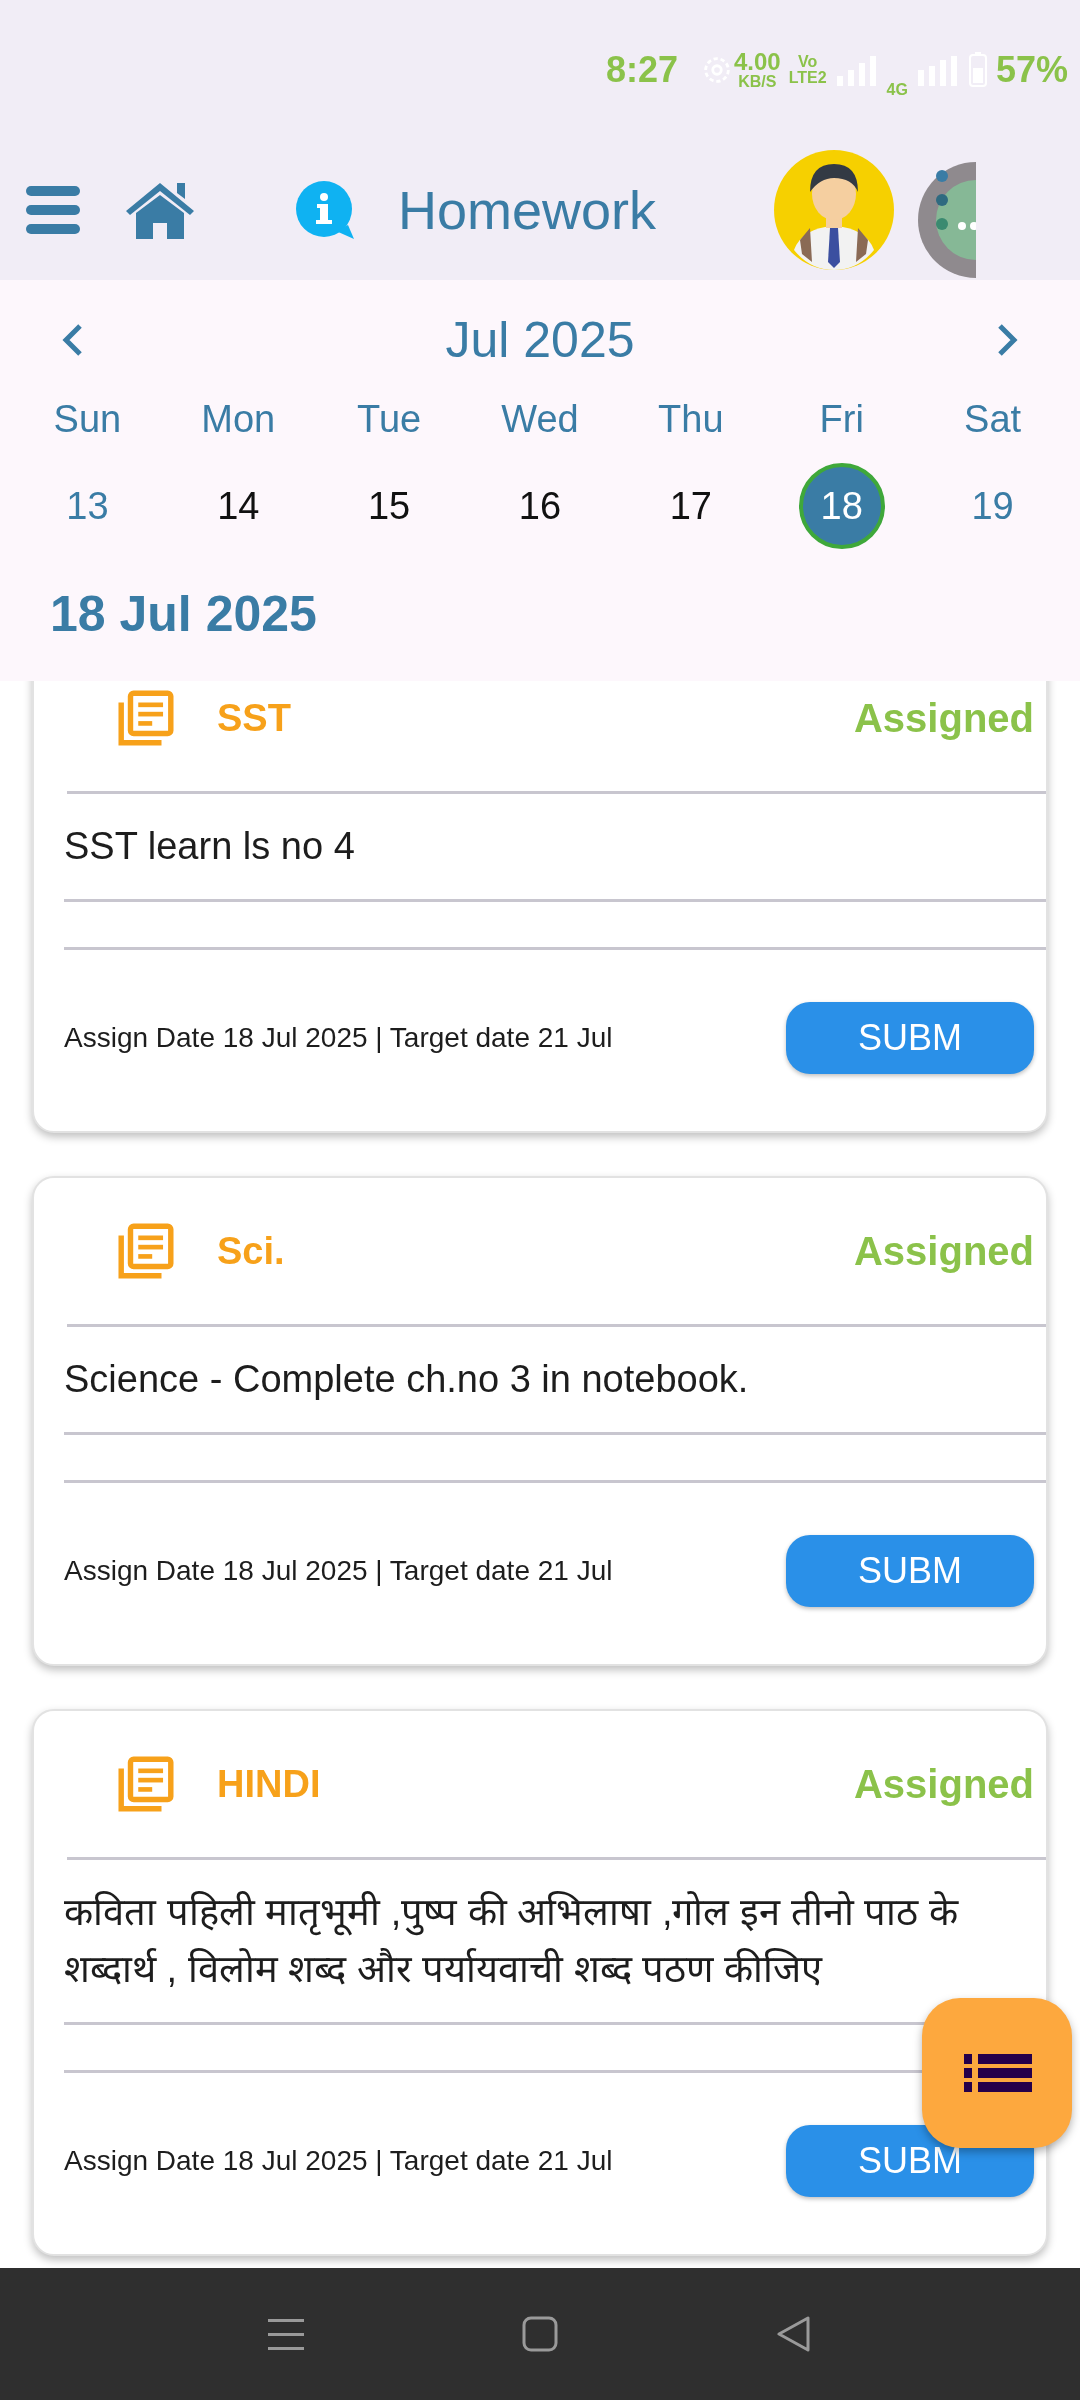  Describe the element at coordinates (527, 210) in the screenshot. I see `screen-title: Homework` at that location.